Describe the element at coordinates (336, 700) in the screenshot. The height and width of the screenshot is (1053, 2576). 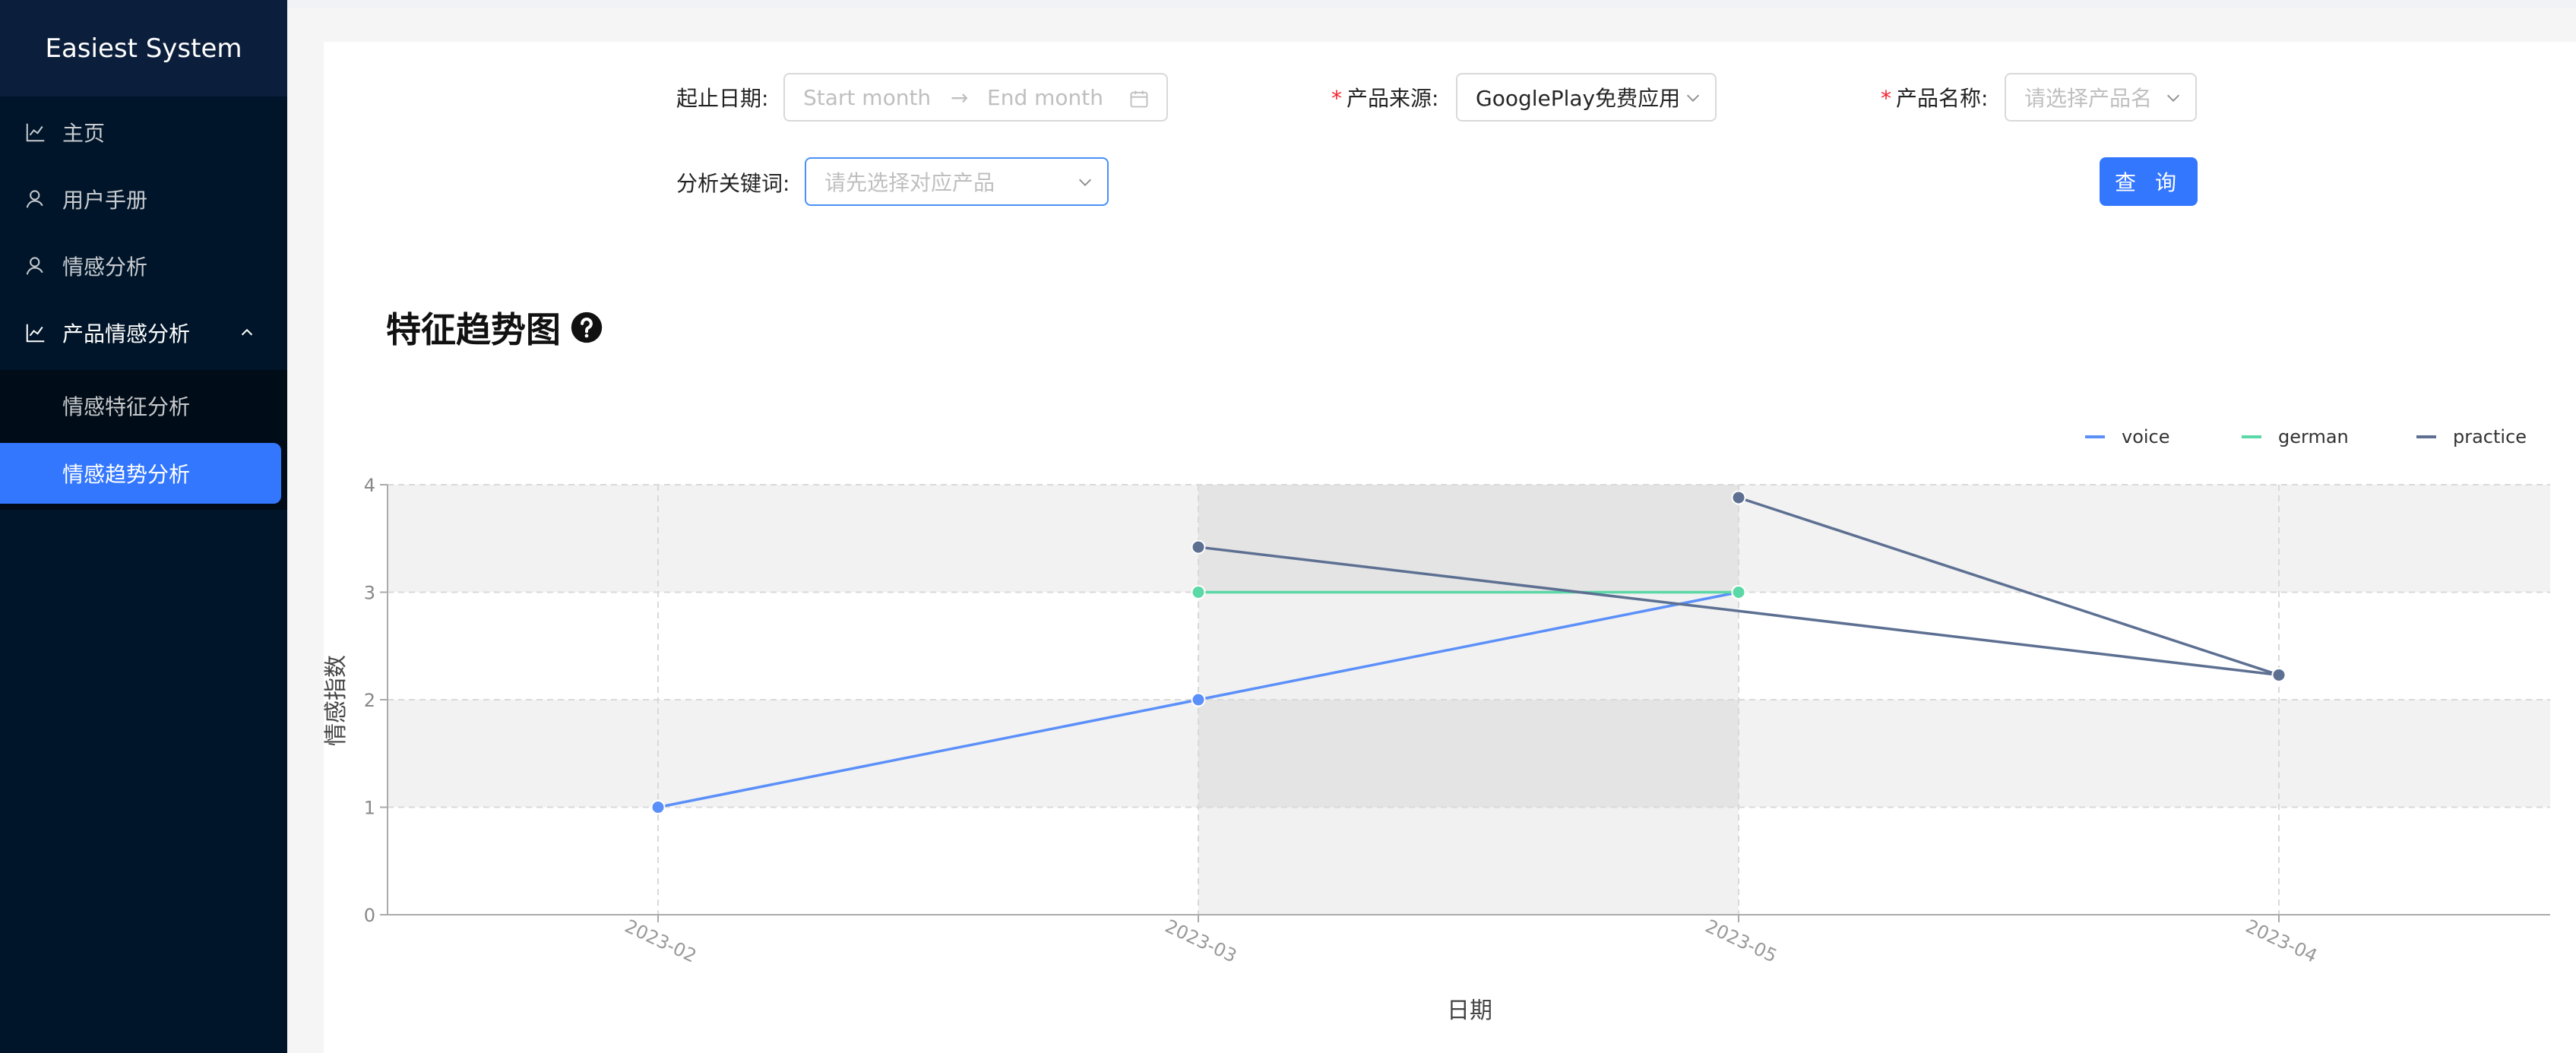
I see `y-axis-label: 情感指数` at that location.